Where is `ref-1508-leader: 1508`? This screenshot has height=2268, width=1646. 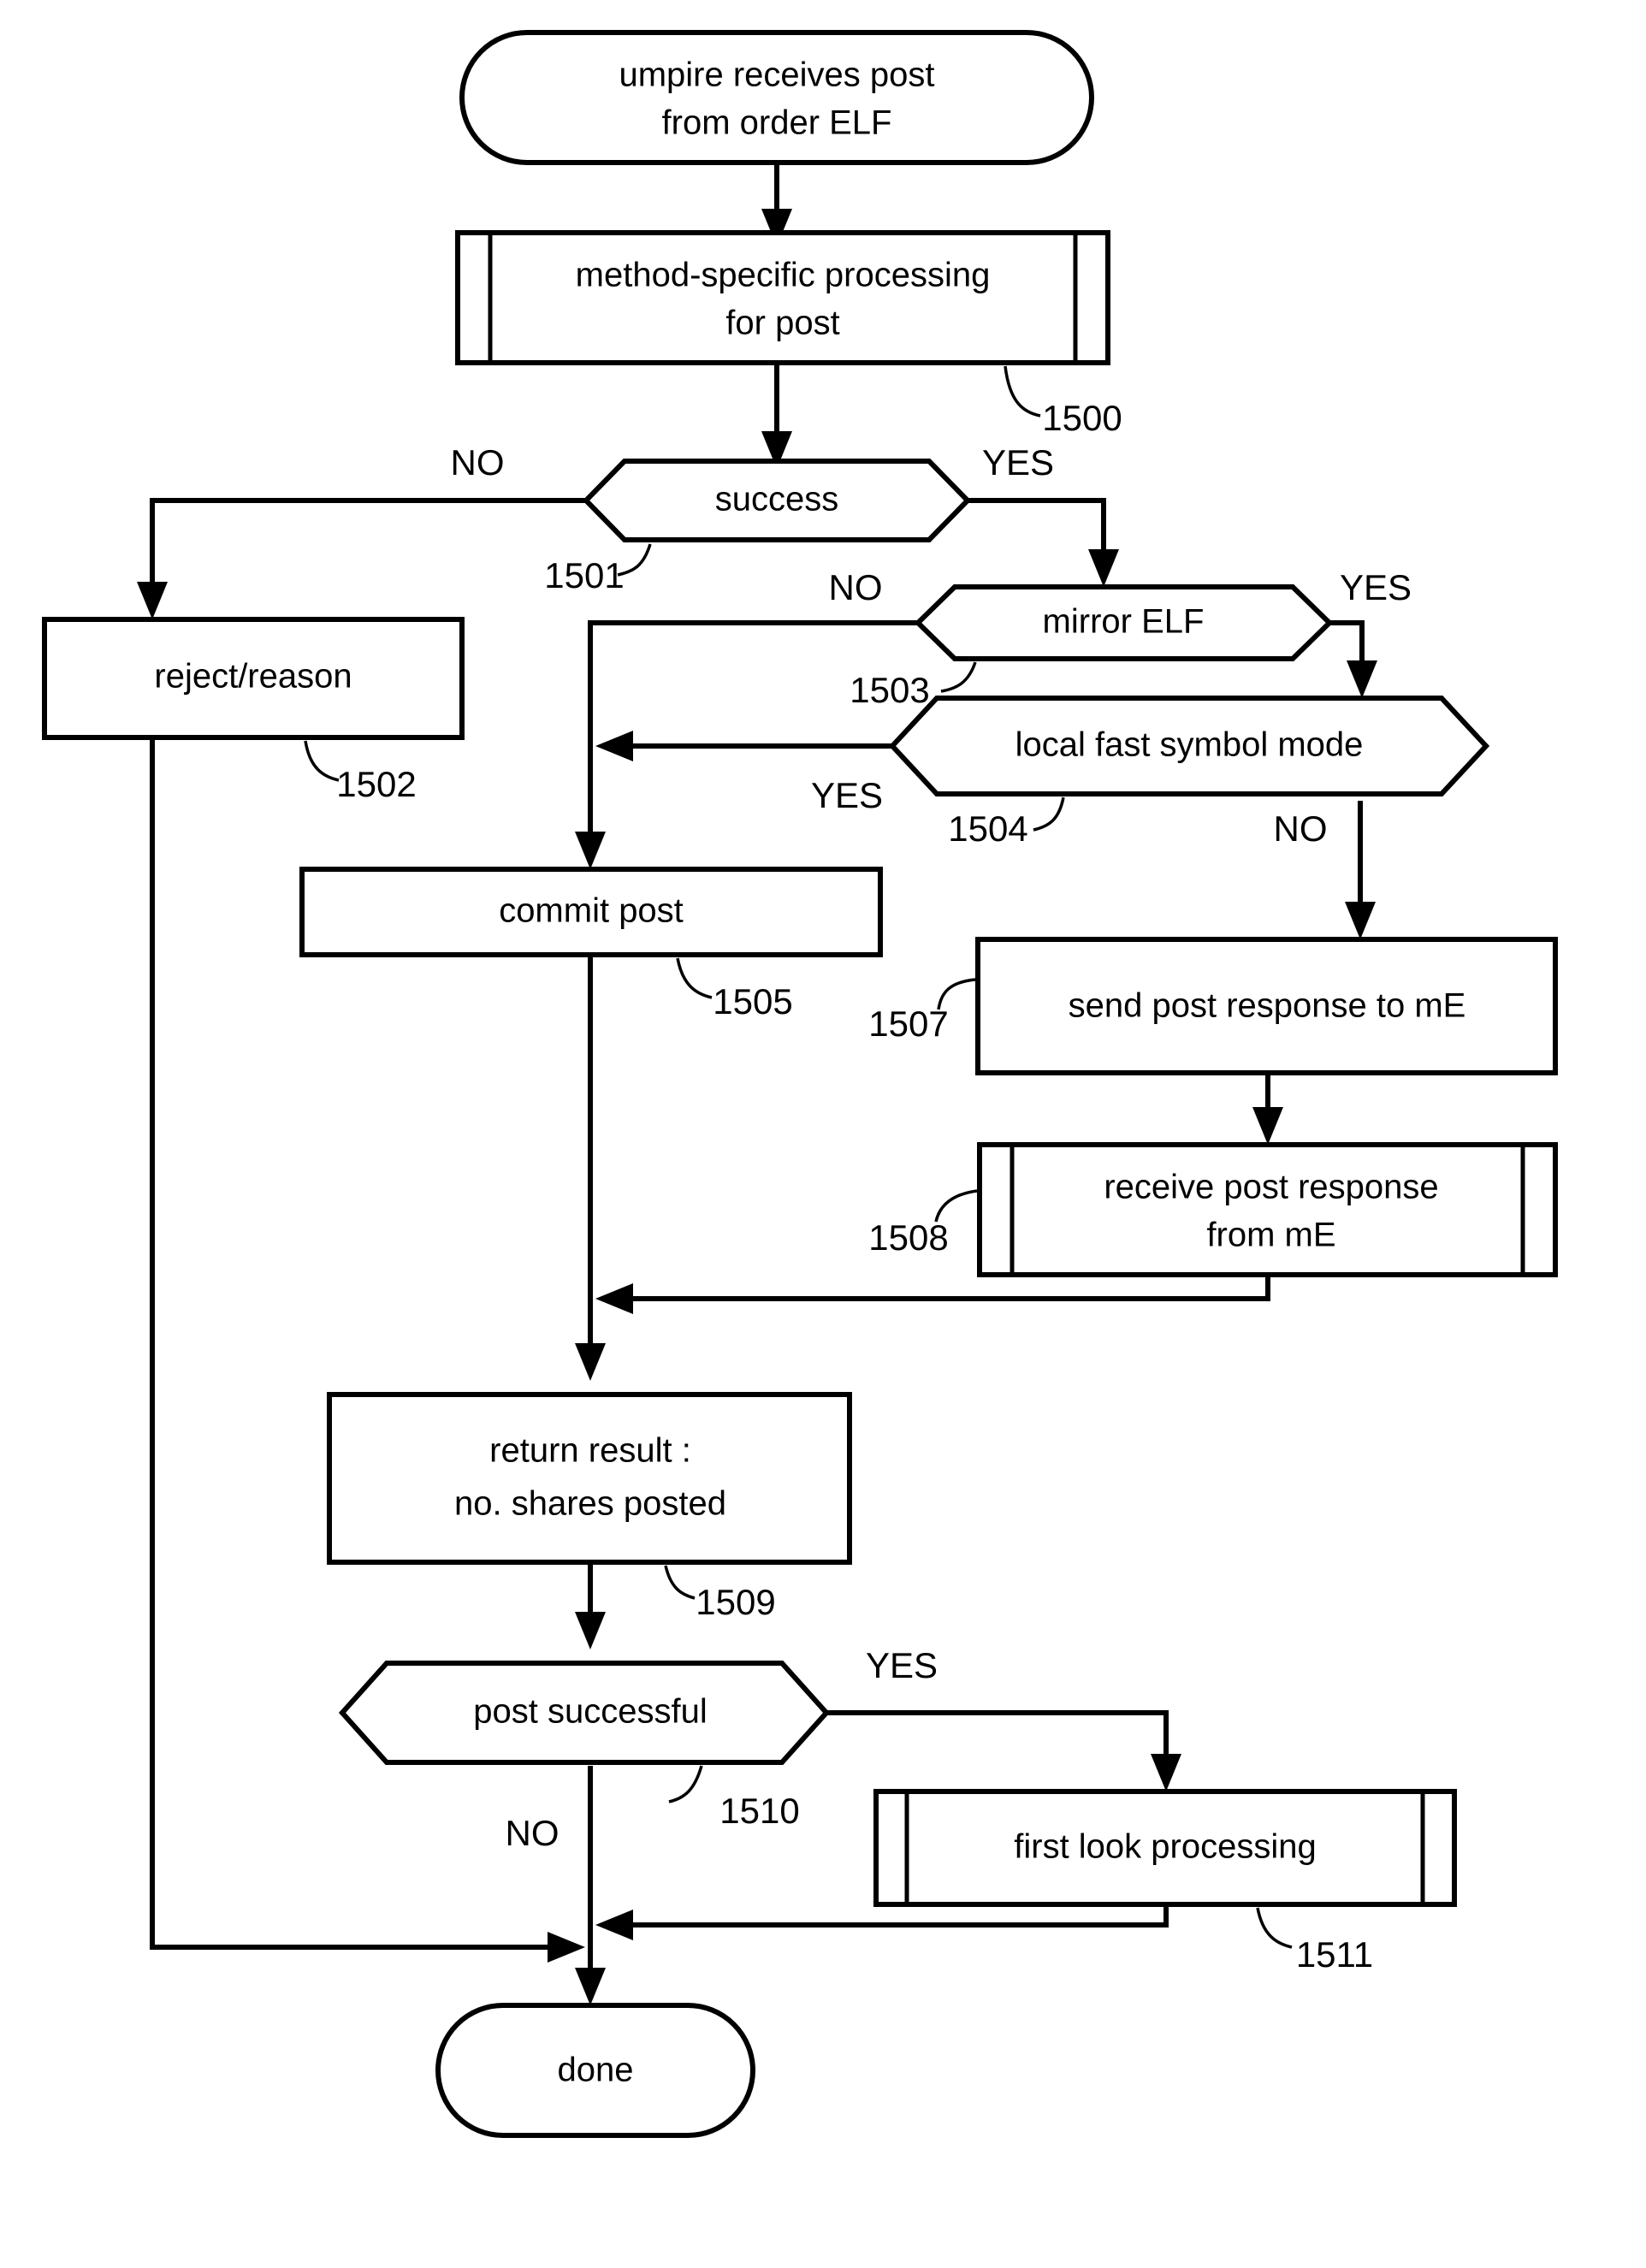 ref-1508-leader: 1508 is located at coordinates (923, 1223).